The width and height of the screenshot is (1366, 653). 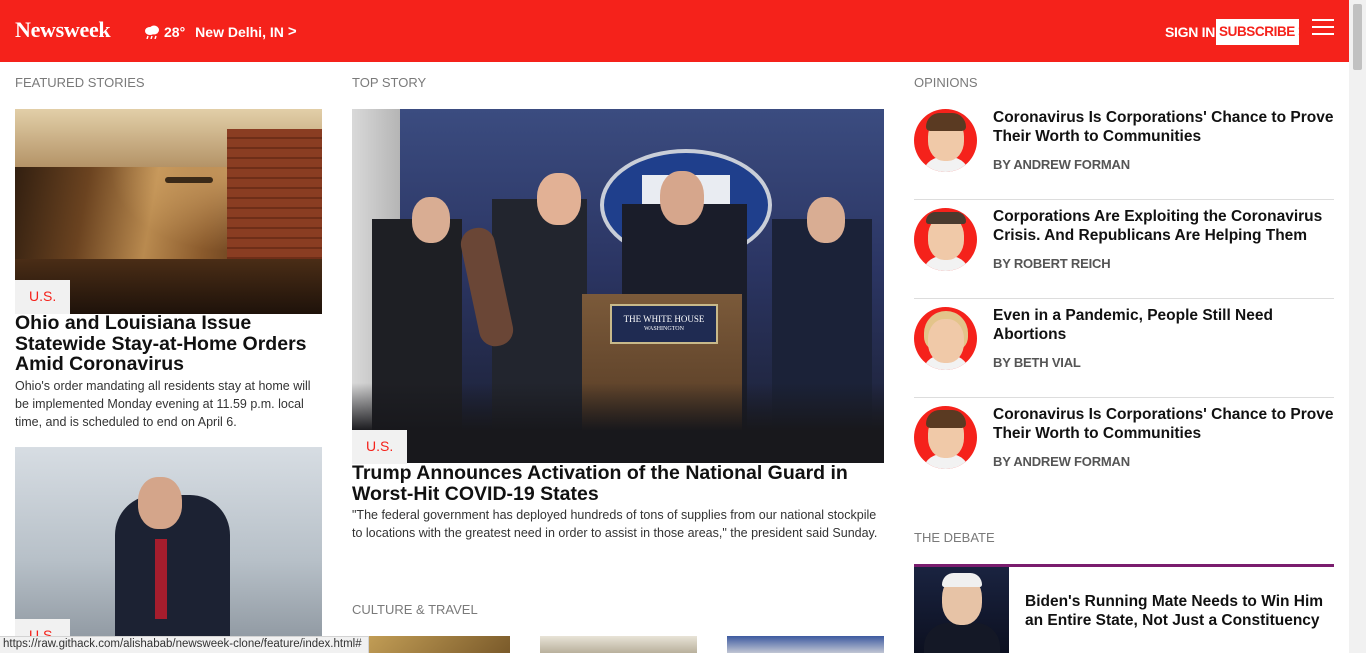 I want to click on featured-stories-label: FEATURED STORIES, so click(x=80, y=82).